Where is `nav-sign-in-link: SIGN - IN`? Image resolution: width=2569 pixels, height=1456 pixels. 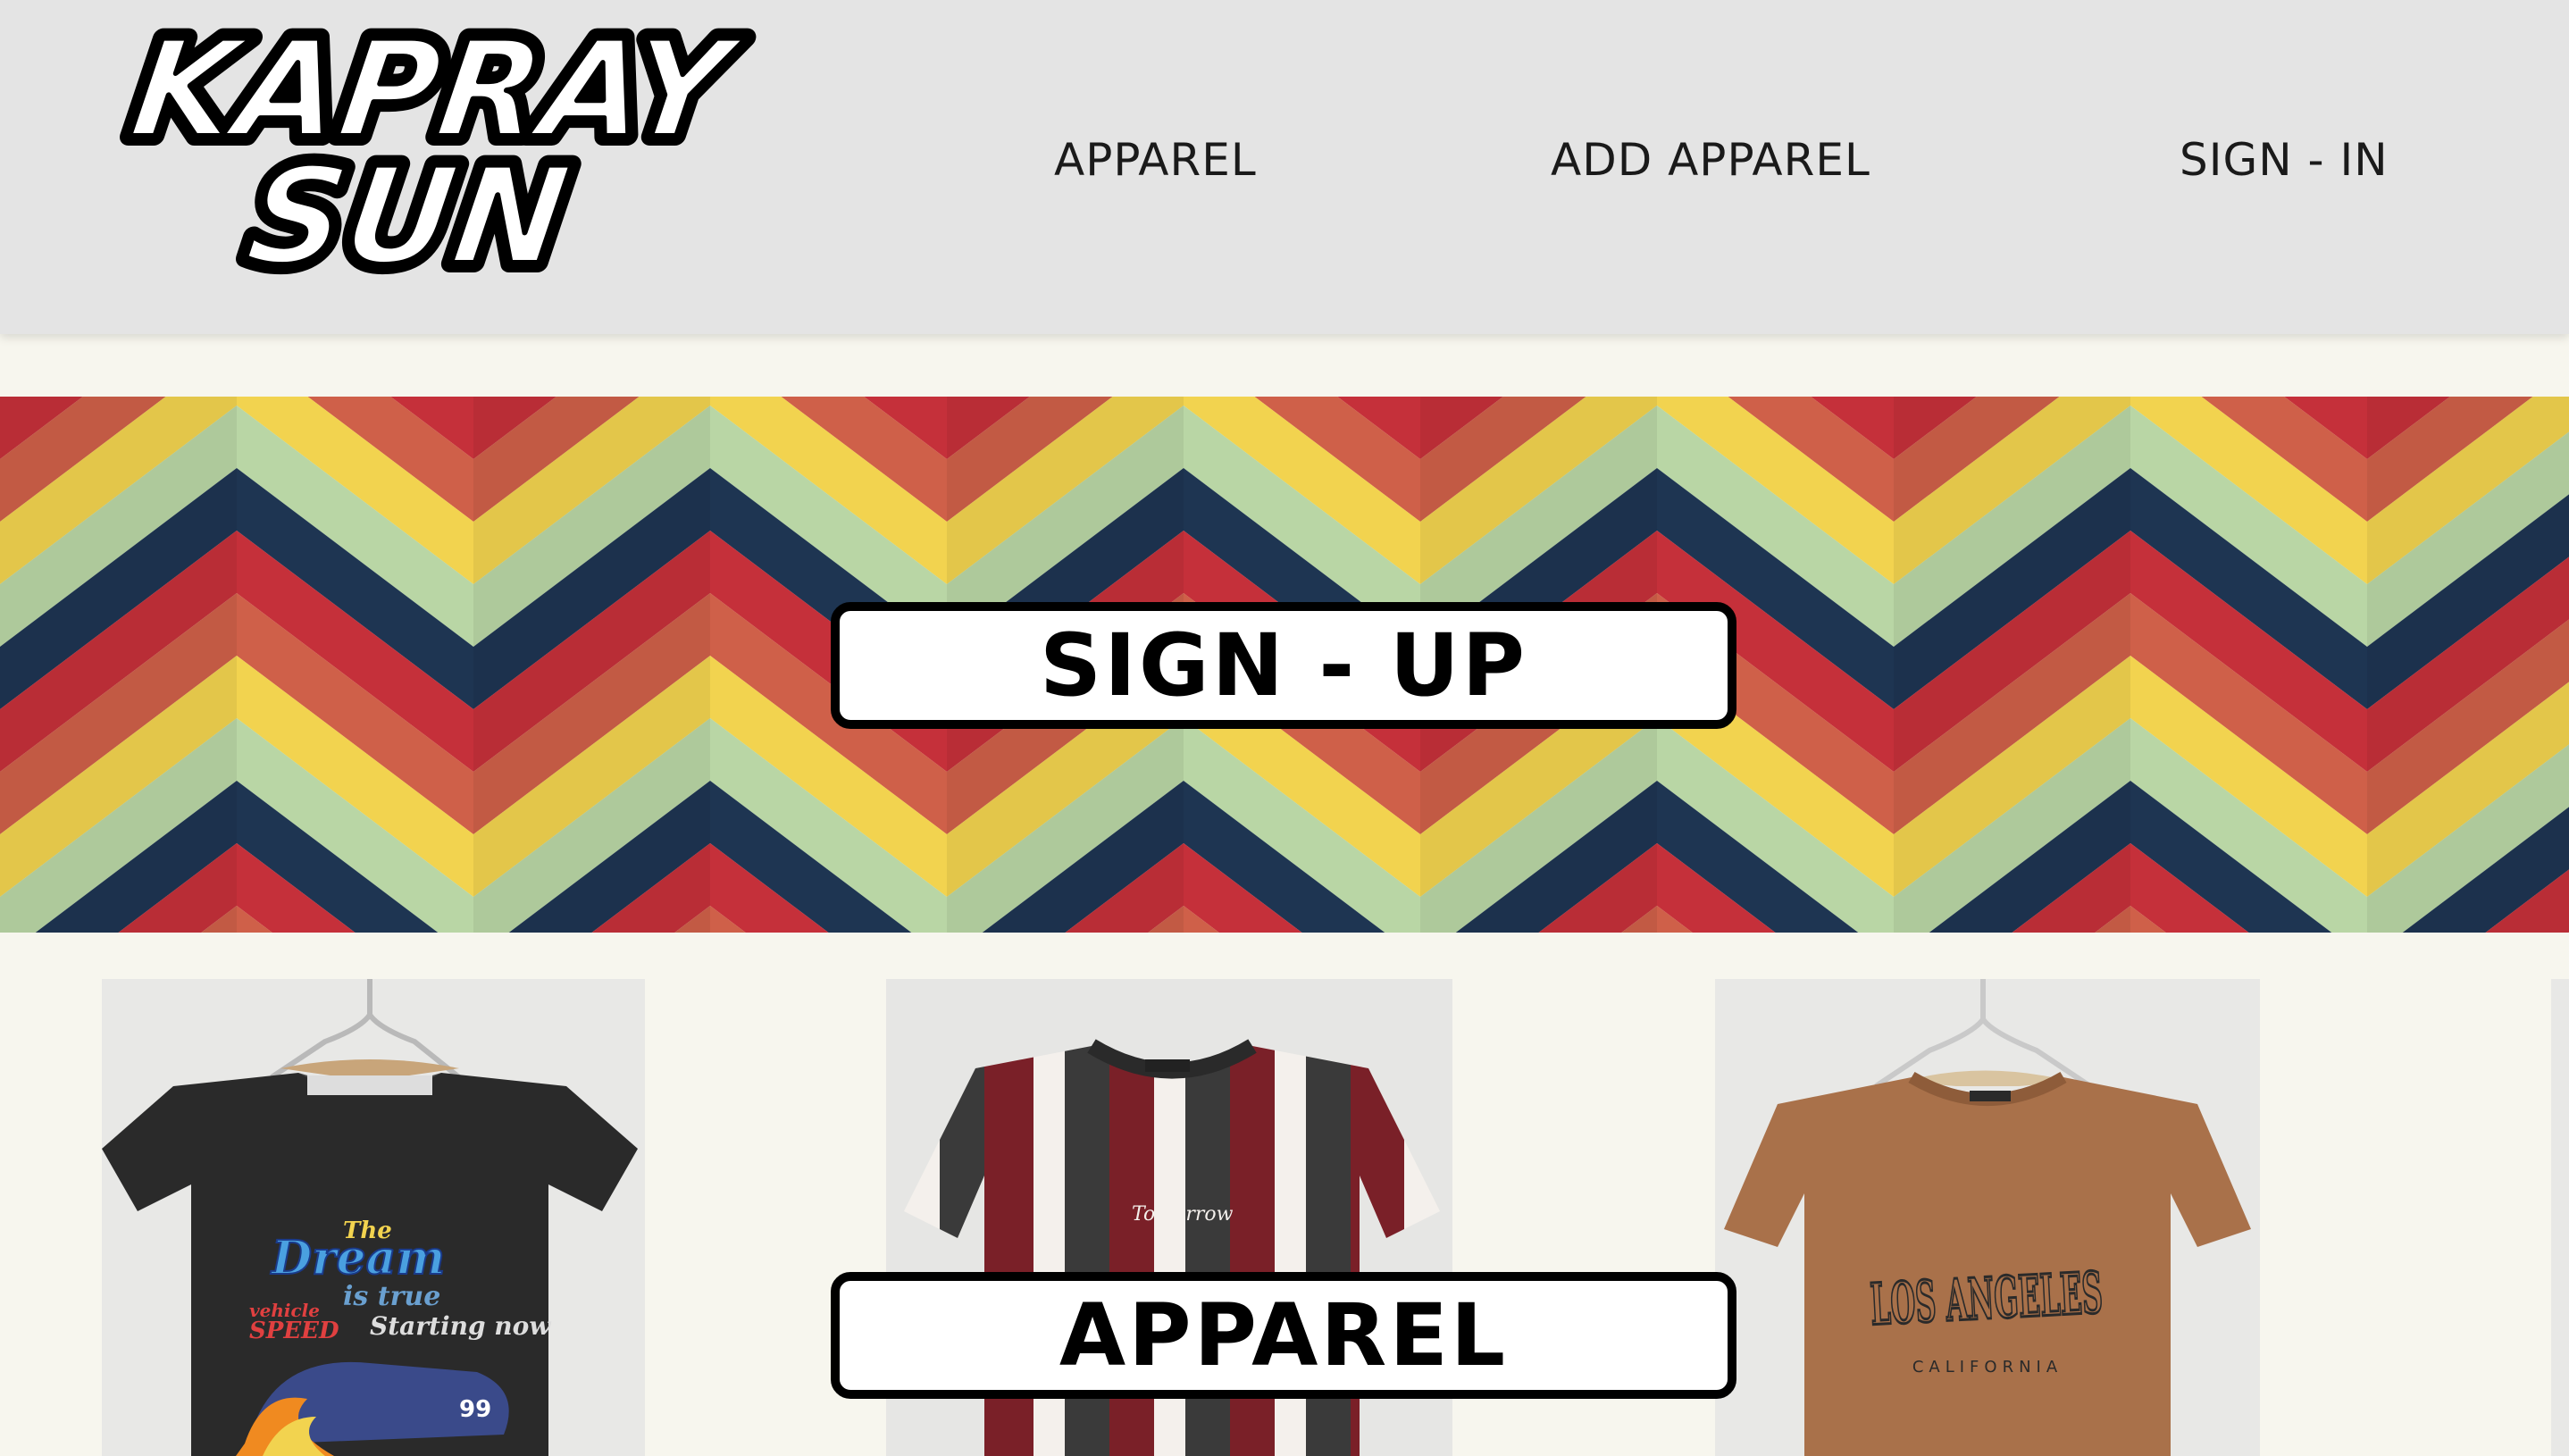 nav-sign-in-link: SIGN - IN is located at coordinates (2284, 160).